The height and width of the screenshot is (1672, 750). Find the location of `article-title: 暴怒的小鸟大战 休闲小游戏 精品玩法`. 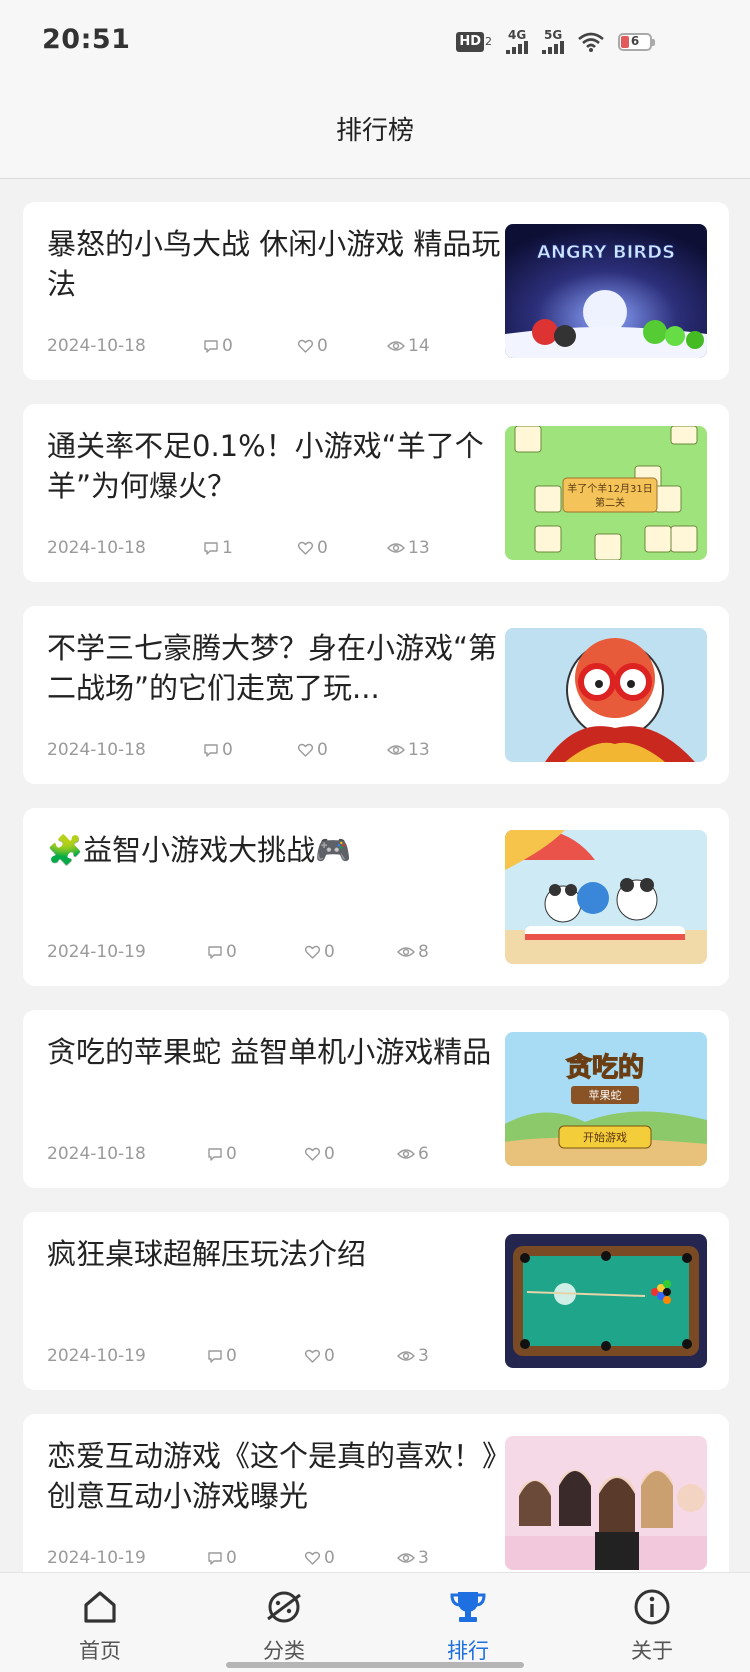

article-title: 暴怒的小鸟大战 休闲小游戏 精品玩法 is located at coordinates (274, 264).